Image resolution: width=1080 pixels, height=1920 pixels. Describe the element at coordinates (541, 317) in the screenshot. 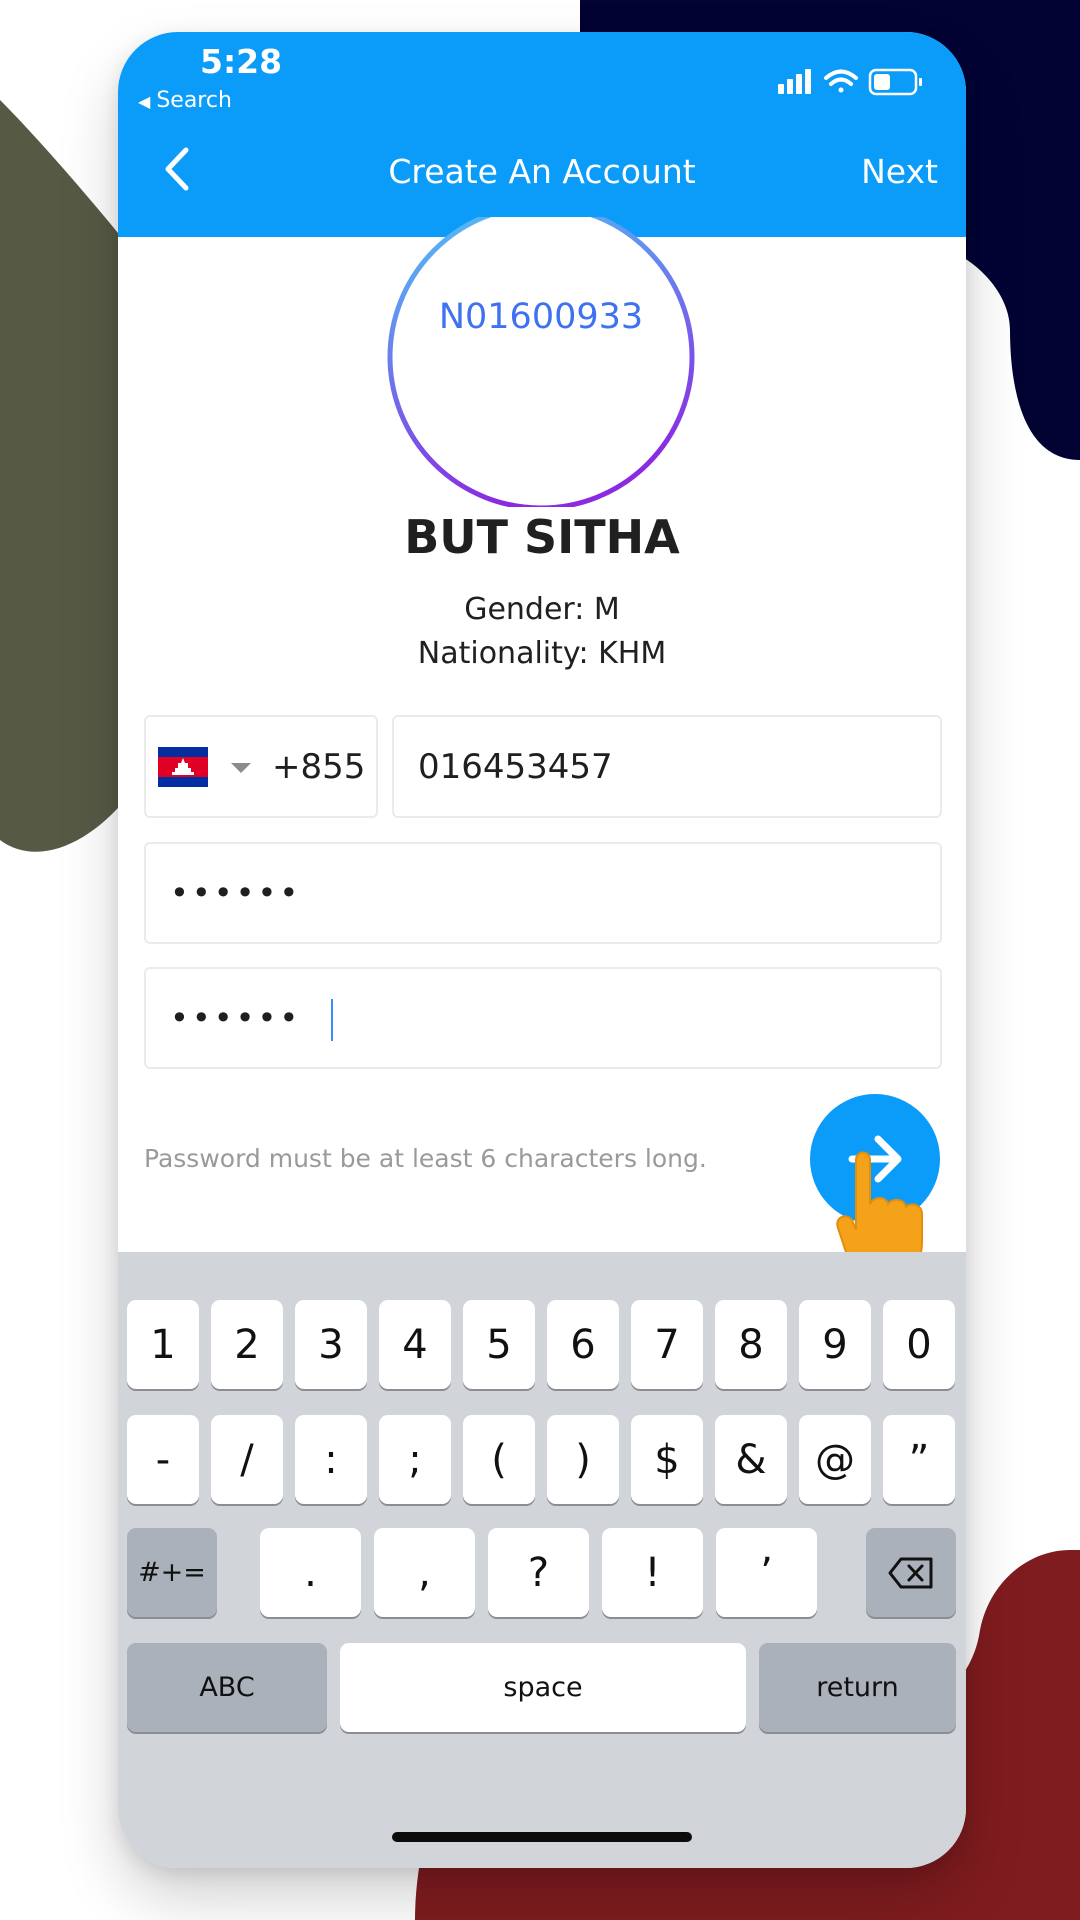

I see `user-id-number: N01600933` at that location.